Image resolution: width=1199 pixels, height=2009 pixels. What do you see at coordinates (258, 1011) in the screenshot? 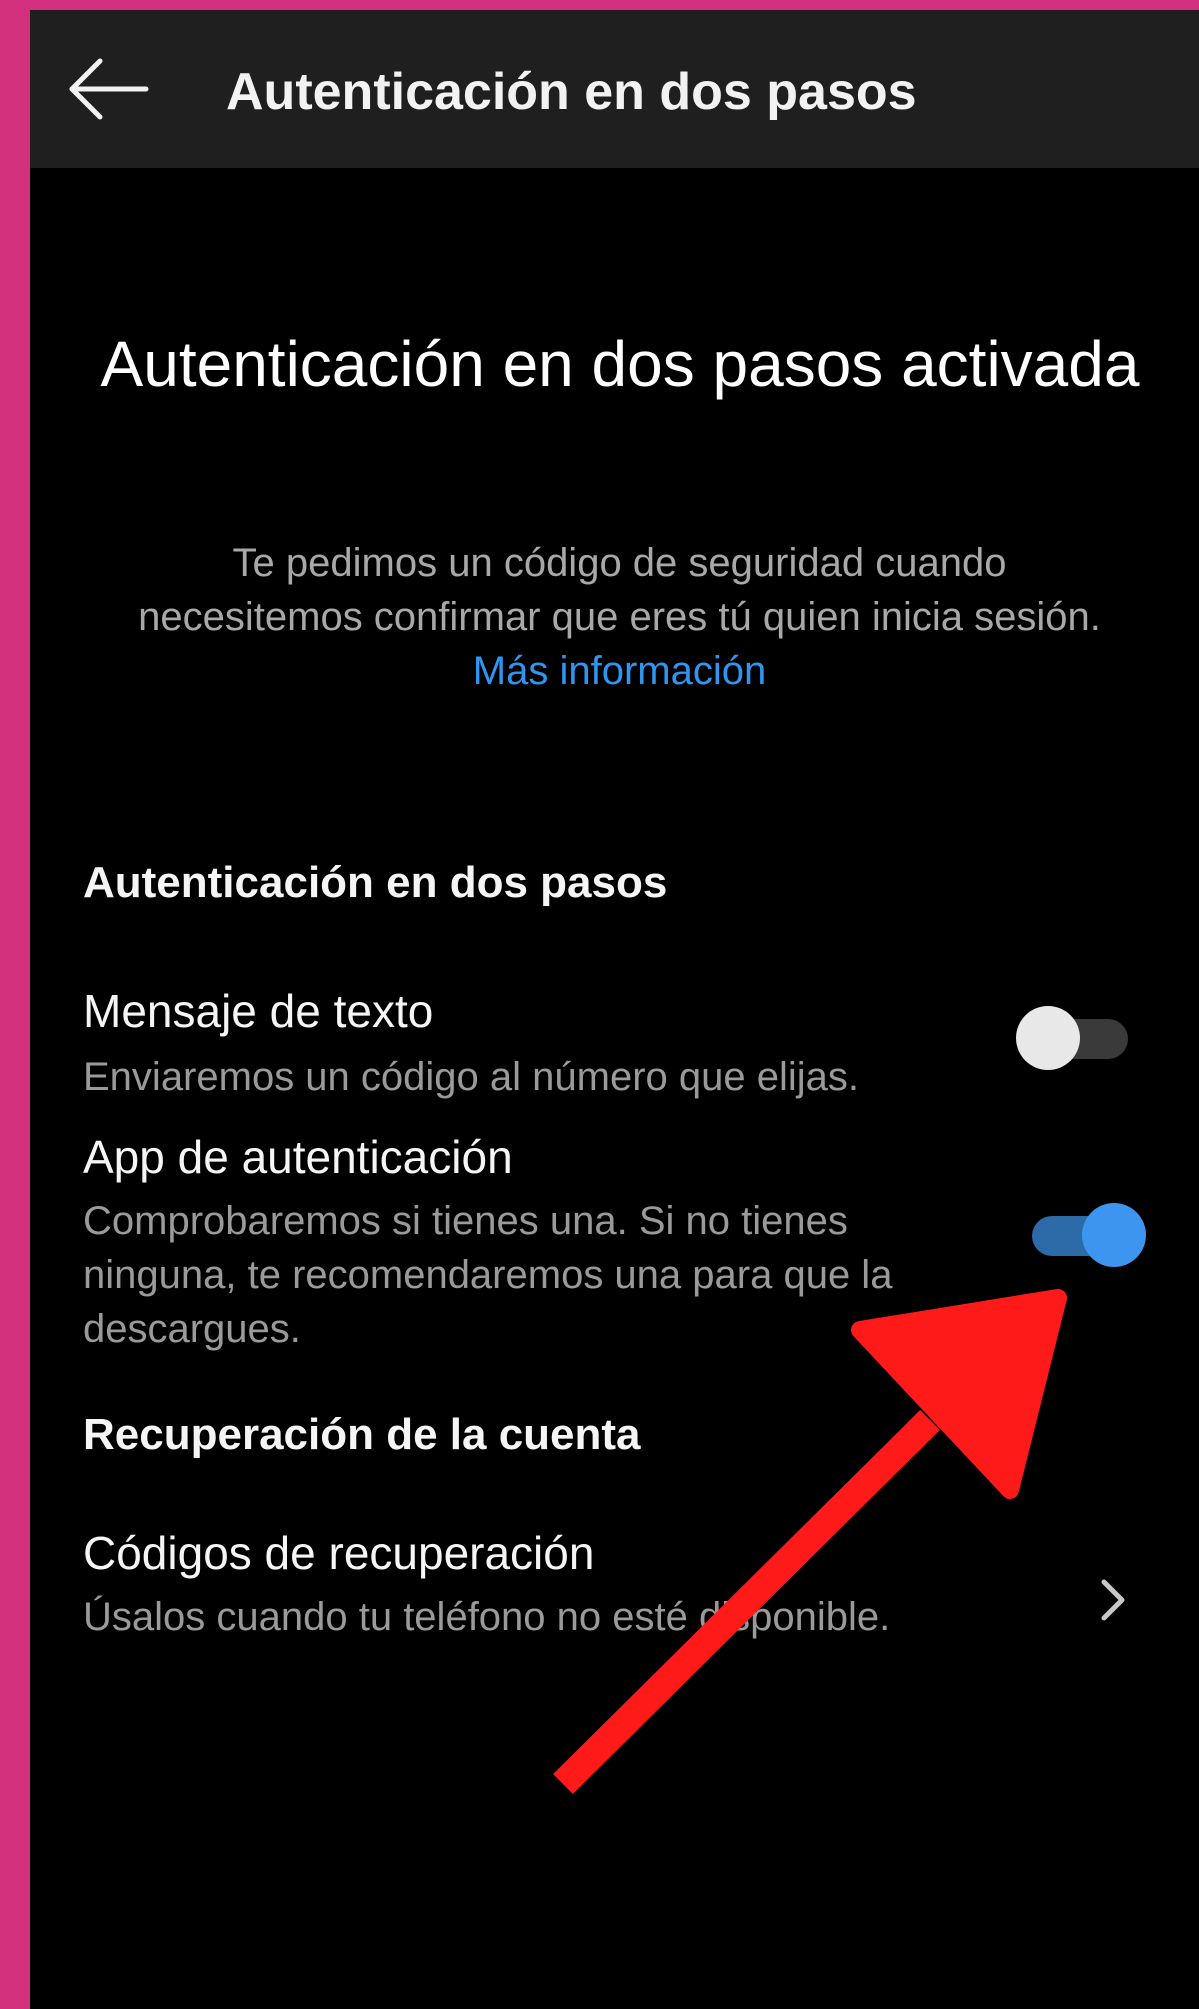
I see `option-title: Mensaje de texto` at bounding box center [258, 1011].